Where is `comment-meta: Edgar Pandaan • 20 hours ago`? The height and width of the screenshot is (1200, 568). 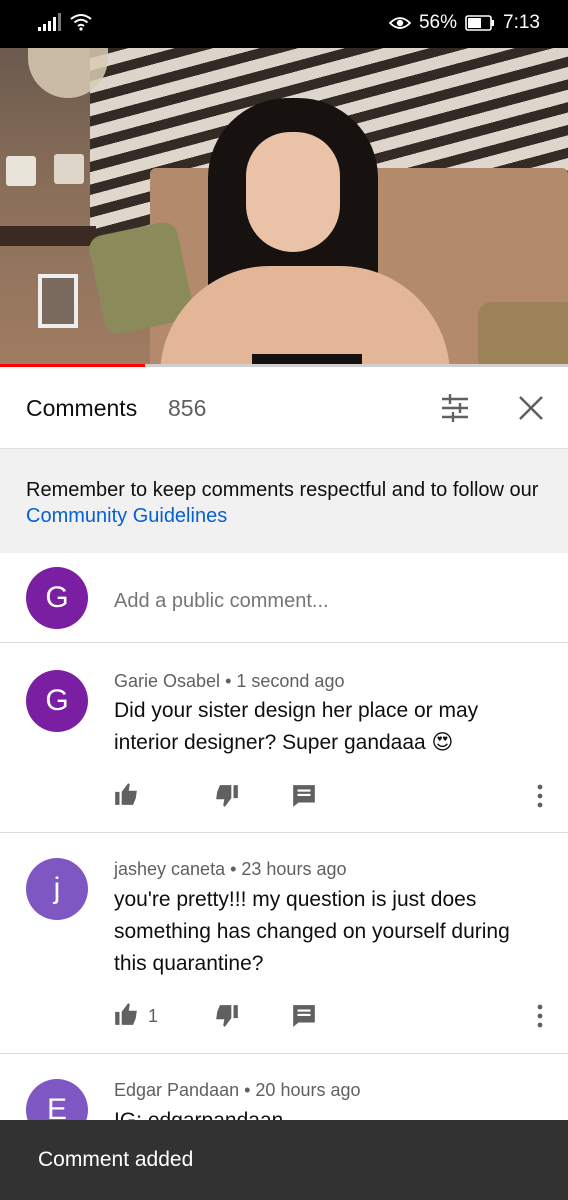
comment-meta: Edgar Pandaan • 20 hours ago is located at coordinates (237, 1090).